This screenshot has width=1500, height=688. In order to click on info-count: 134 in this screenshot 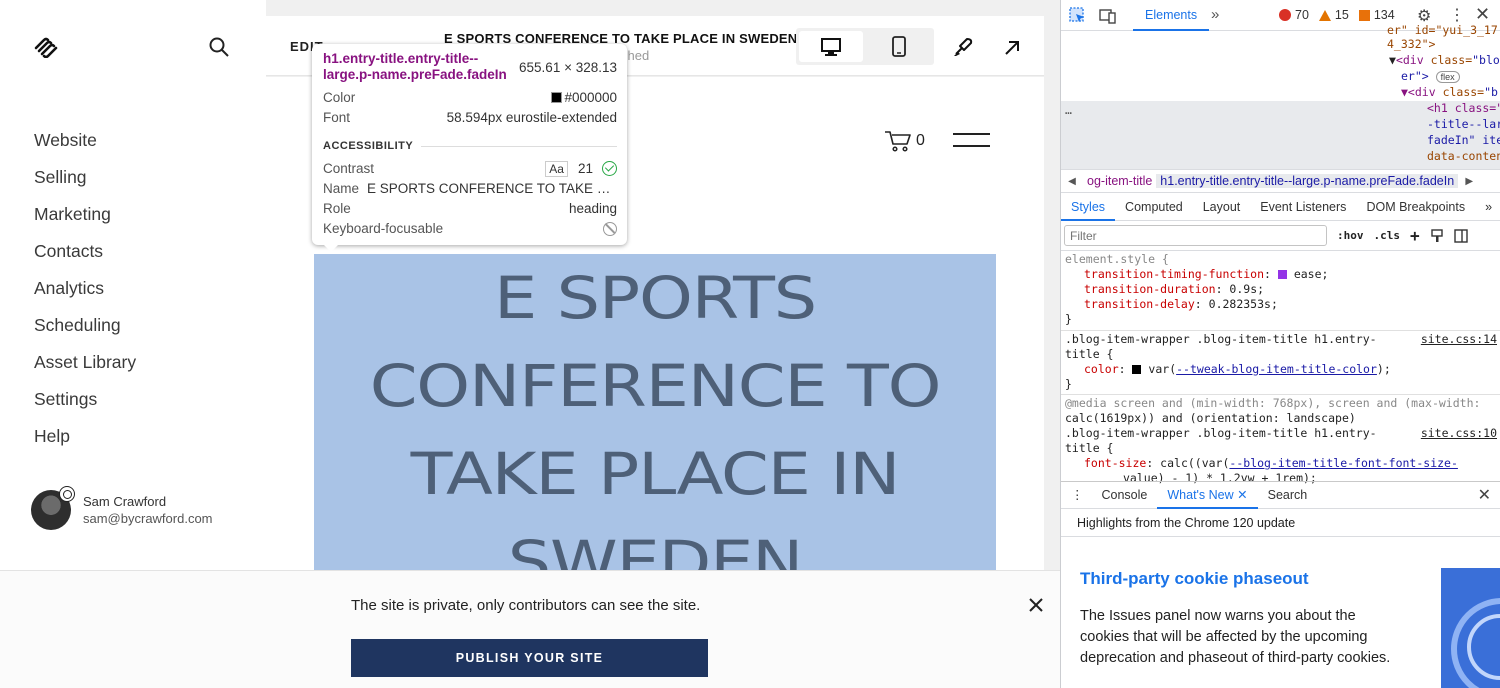, I will do `click(1384, 15)`.